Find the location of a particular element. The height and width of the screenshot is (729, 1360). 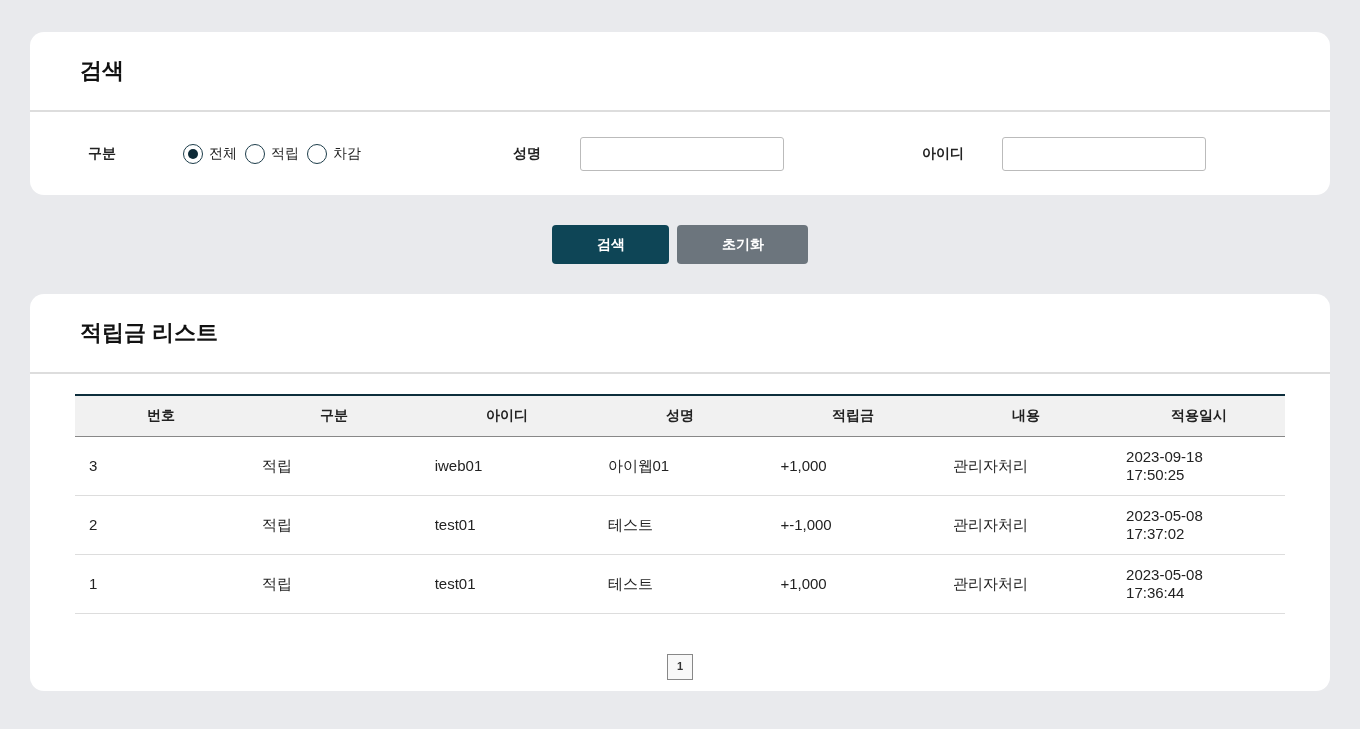

column-header: 구분 is located at coordinates (334, 415).